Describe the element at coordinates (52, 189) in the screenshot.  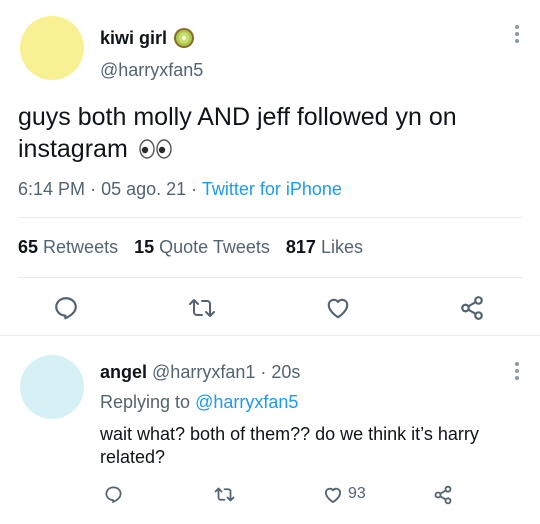
I see `tweet-time: 6:14 PM` at that location.